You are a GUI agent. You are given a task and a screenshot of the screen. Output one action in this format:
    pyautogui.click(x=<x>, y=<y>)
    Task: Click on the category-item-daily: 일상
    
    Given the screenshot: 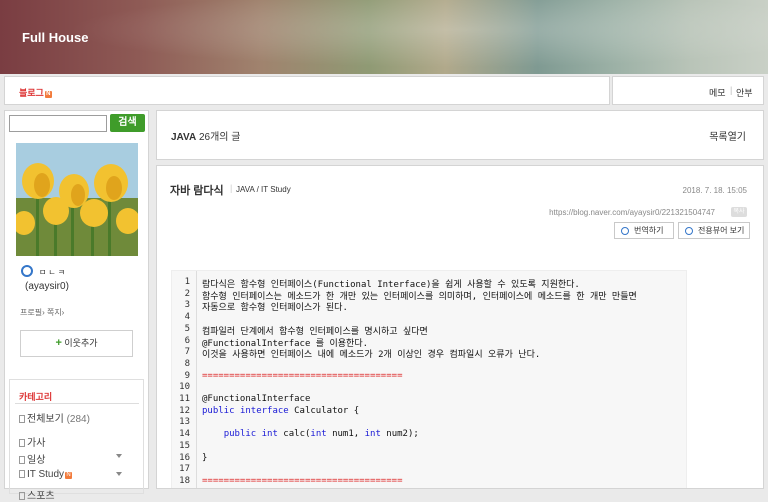 What is the action you would take?
    pyautogui.click(x=70, y=458)
    